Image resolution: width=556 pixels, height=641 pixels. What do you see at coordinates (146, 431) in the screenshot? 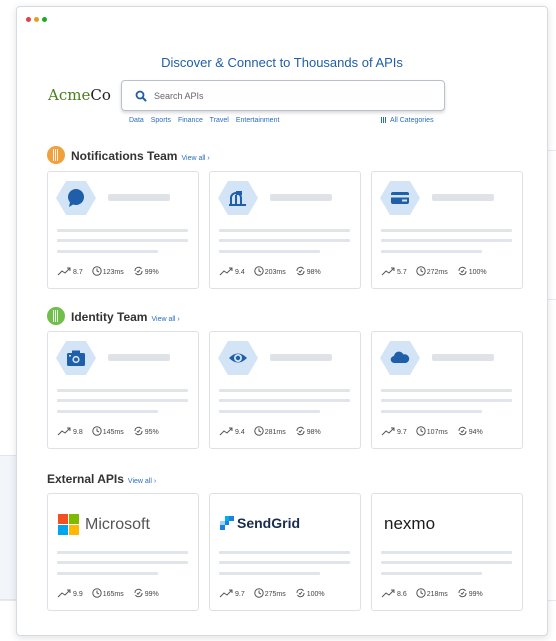
I see `success-rate-stat: 95%` at bounding box center [146, 431].